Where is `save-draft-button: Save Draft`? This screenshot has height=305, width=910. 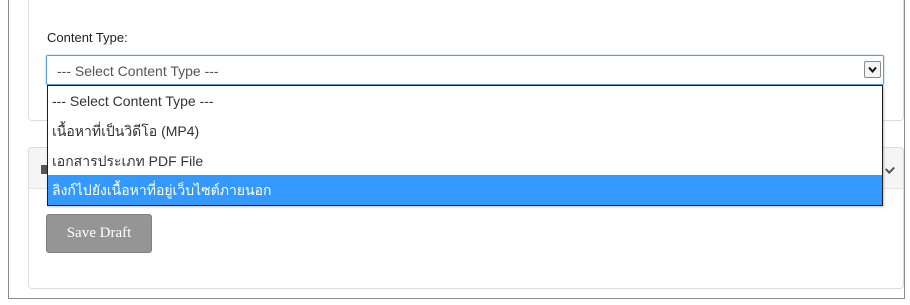
save-draft-button: Save Draft is located at coordinates (99, 233).